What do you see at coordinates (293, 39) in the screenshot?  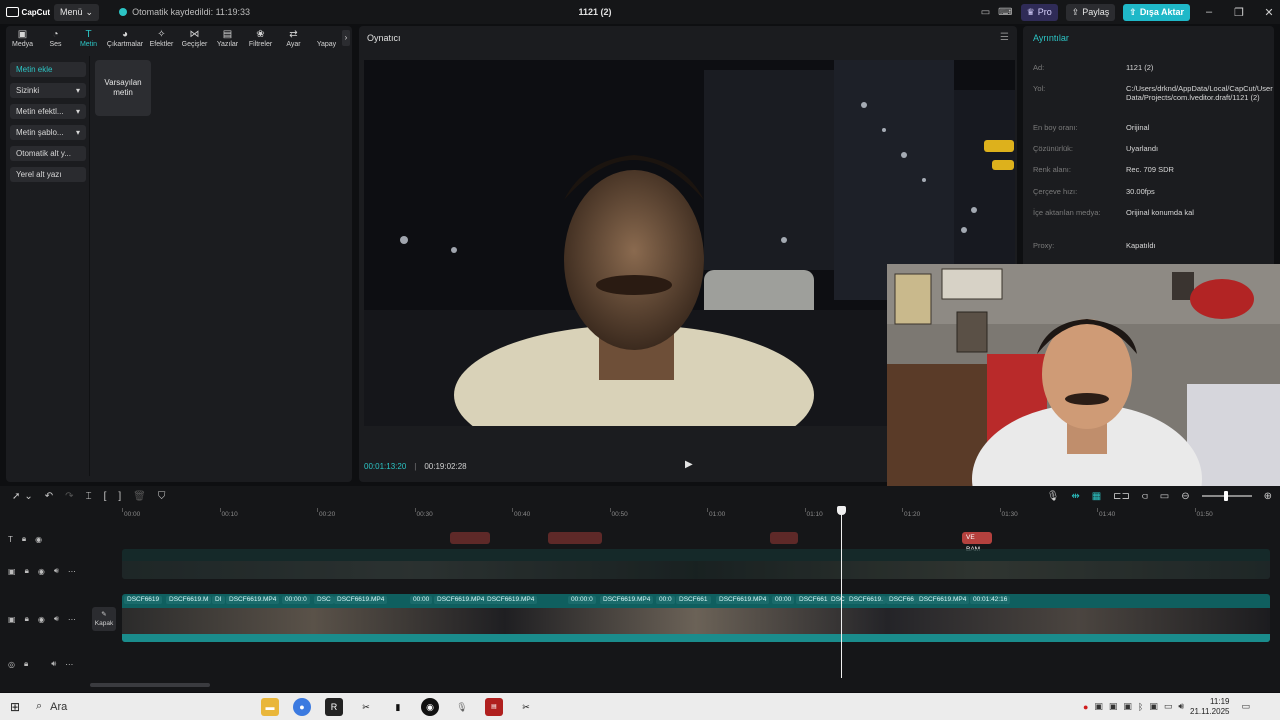 I see `tool-adjust: ⇄ Ayar` at bounding box center [293, 39].